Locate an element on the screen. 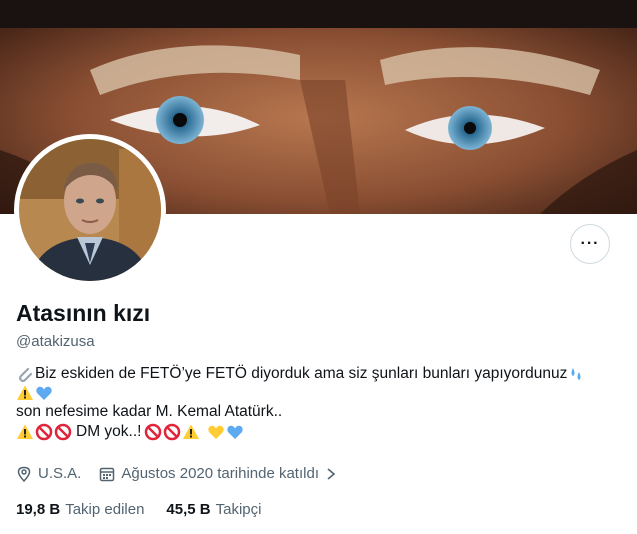  followers-count: 45,5 B is located at coordinates (188, 509).